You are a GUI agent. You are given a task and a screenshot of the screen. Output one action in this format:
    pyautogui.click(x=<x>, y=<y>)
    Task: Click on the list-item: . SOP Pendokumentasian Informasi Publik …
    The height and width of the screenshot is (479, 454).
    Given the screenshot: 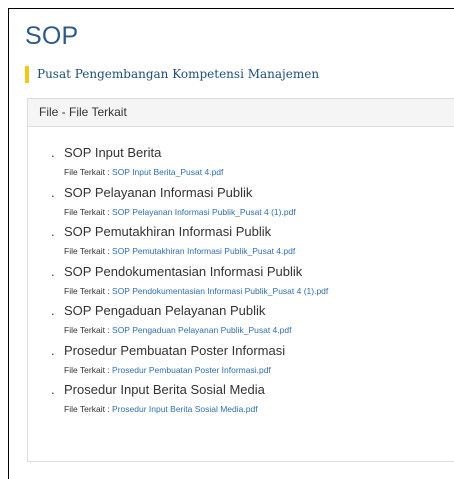 What is the action you would take?
    pyautogui.click(x=241, y=284)
    